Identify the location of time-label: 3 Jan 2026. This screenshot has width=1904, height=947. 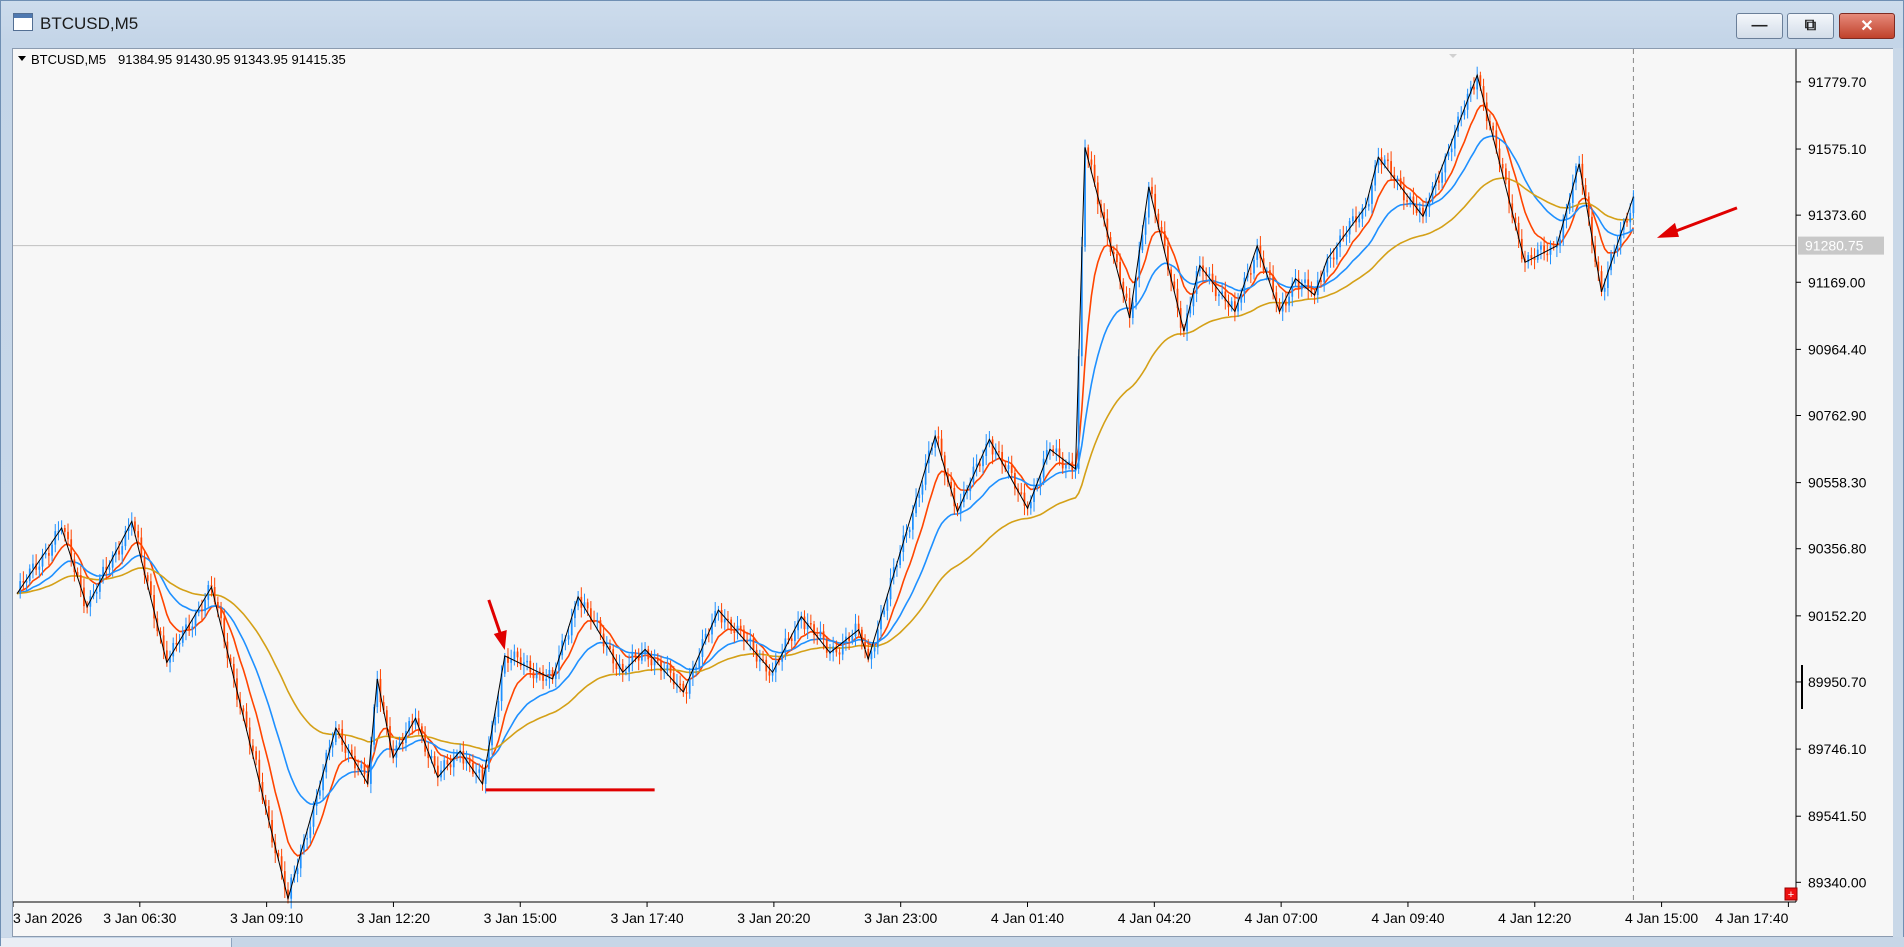
(47, 918).